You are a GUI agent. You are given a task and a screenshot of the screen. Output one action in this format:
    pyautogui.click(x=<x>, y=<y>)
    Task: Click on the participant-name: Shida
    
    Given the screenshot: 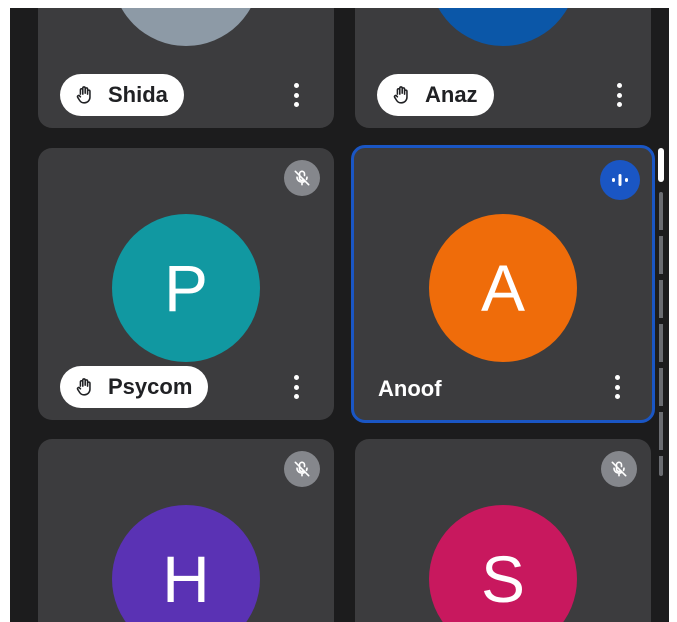 What is the action you would take?
    pyautogui.click(x=138, y=94)
    